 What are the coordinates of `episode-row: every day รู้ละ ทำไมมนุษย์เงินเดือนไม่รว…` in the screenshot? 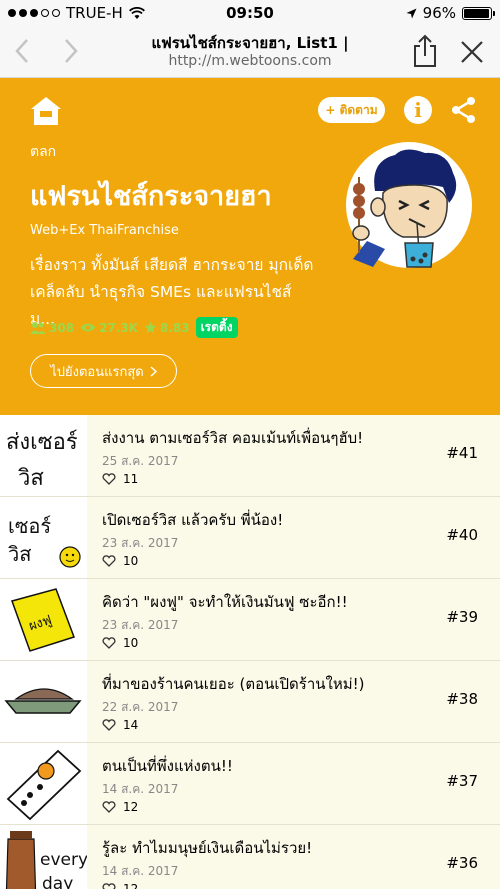 It's located at (250, 857).